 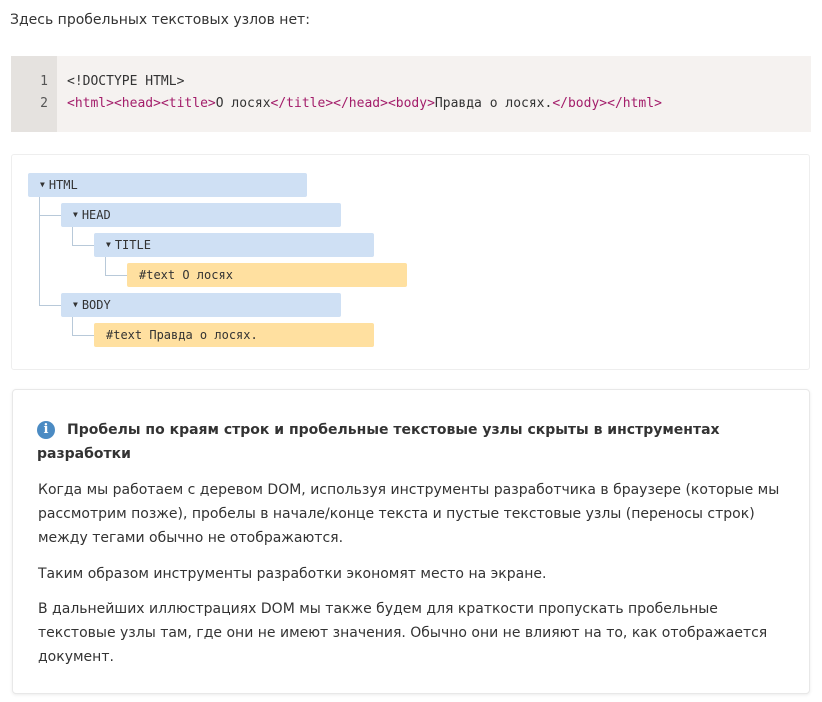 What do you see at coordinates (360, 103) in the screenshot?
I see `code-tag: /head` at bounding box center [360, 103].